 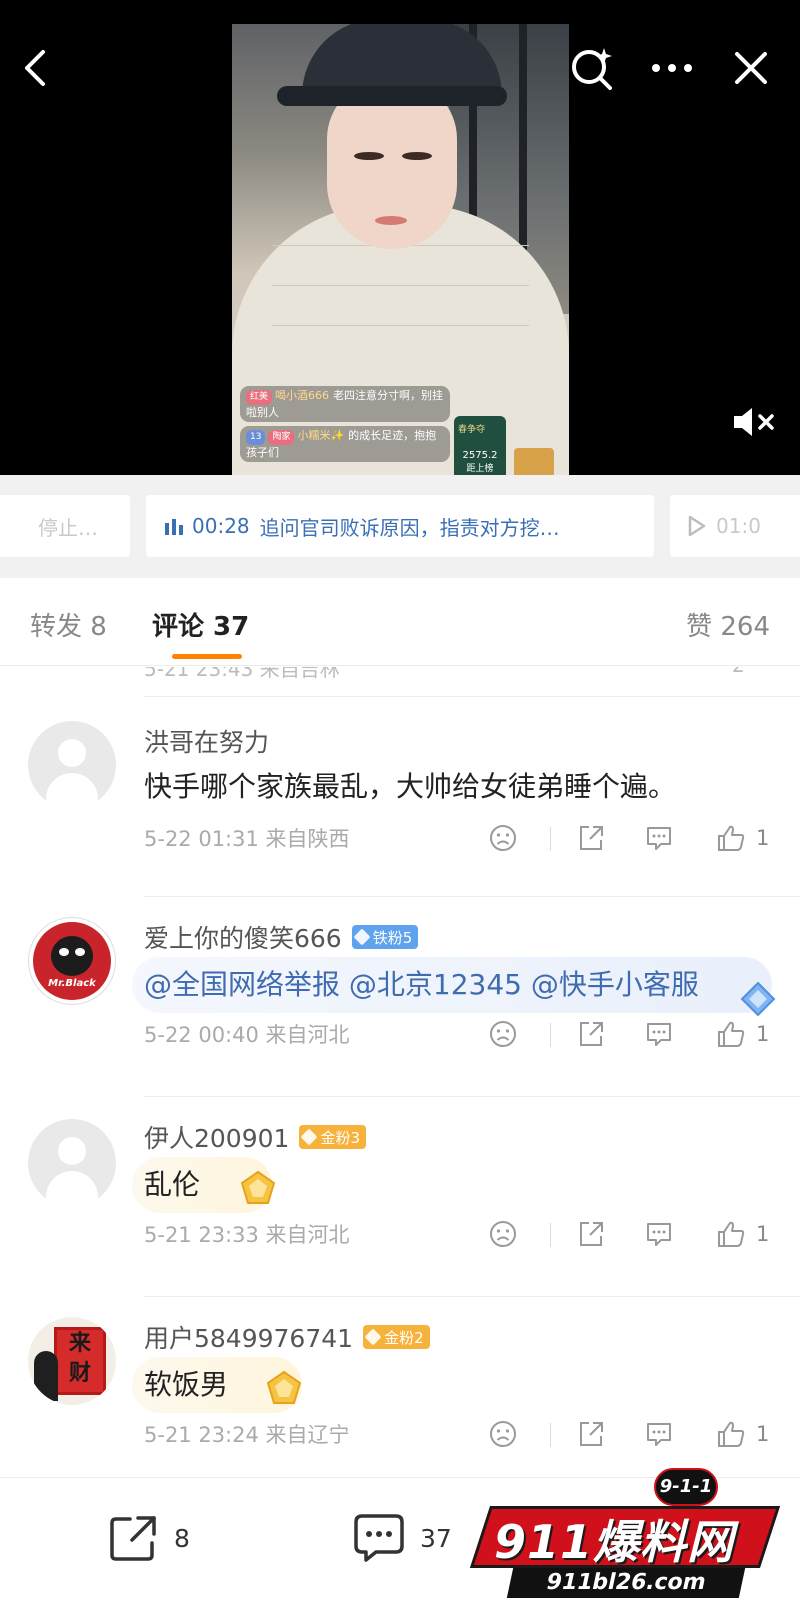 I want to click on more-dots-icon, so click(x=672, y=68).